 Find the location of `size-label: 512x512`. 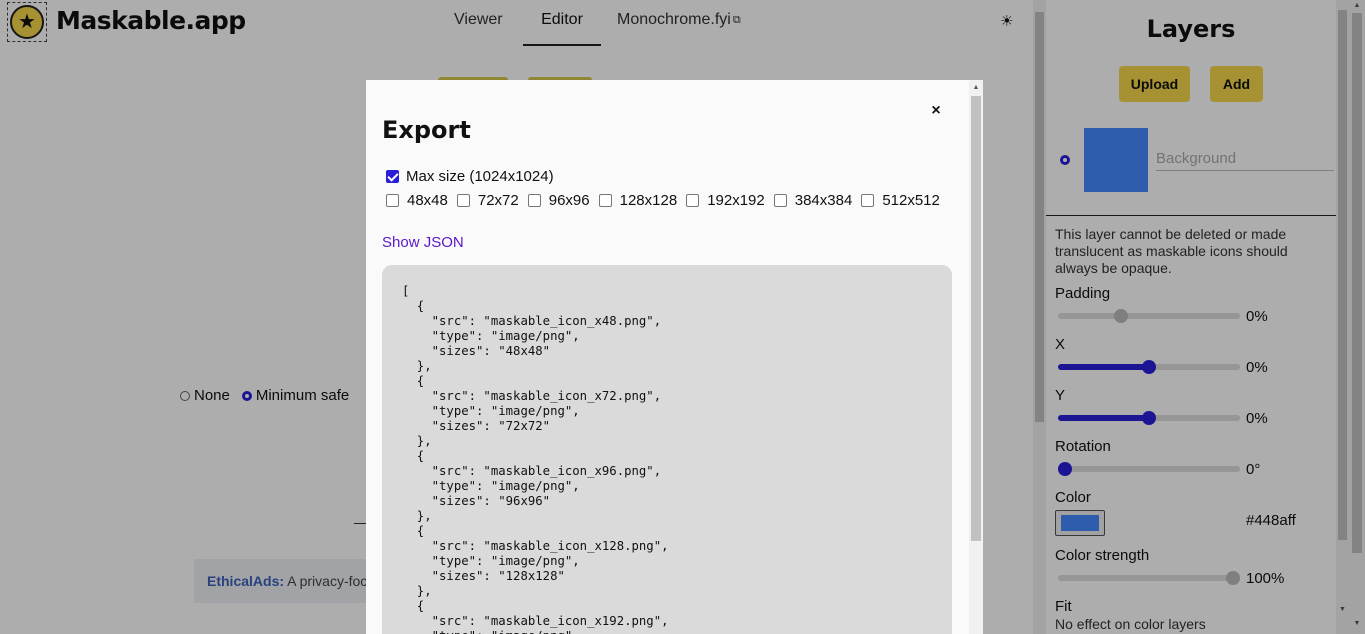

size-label: 512x512 is located at coordinates (911, 200).